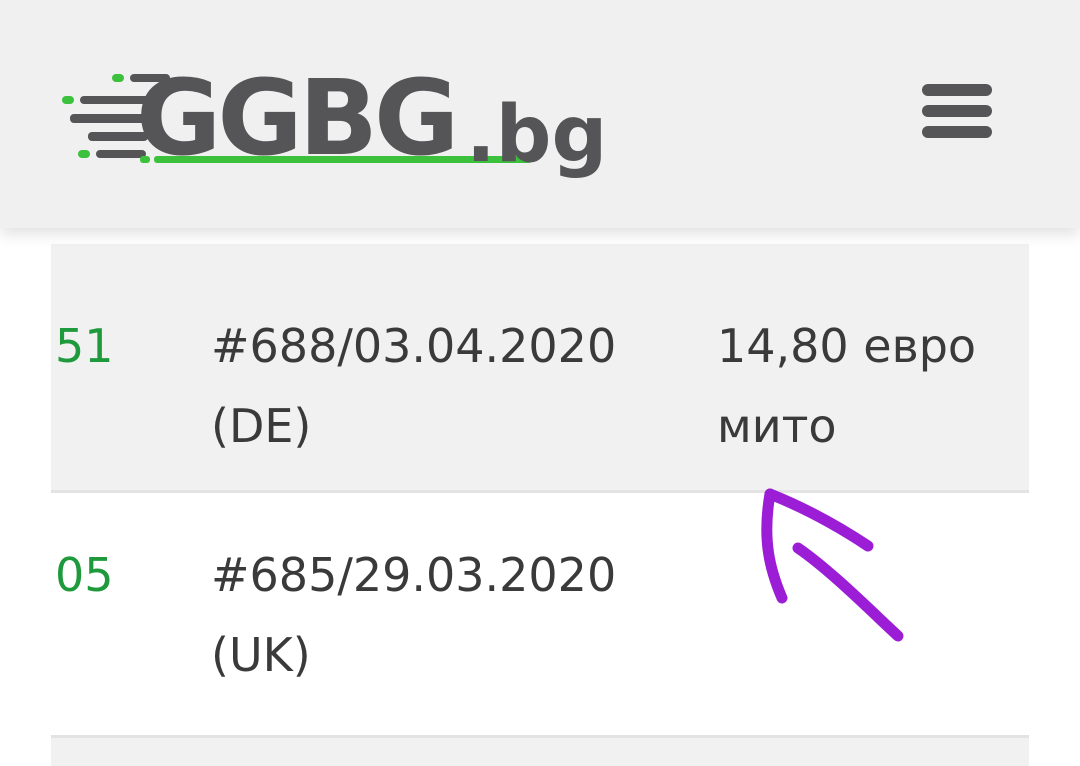 The image size is (1080, 766). I want to click on site-logo: GGBG .bg, so click(332, 117).